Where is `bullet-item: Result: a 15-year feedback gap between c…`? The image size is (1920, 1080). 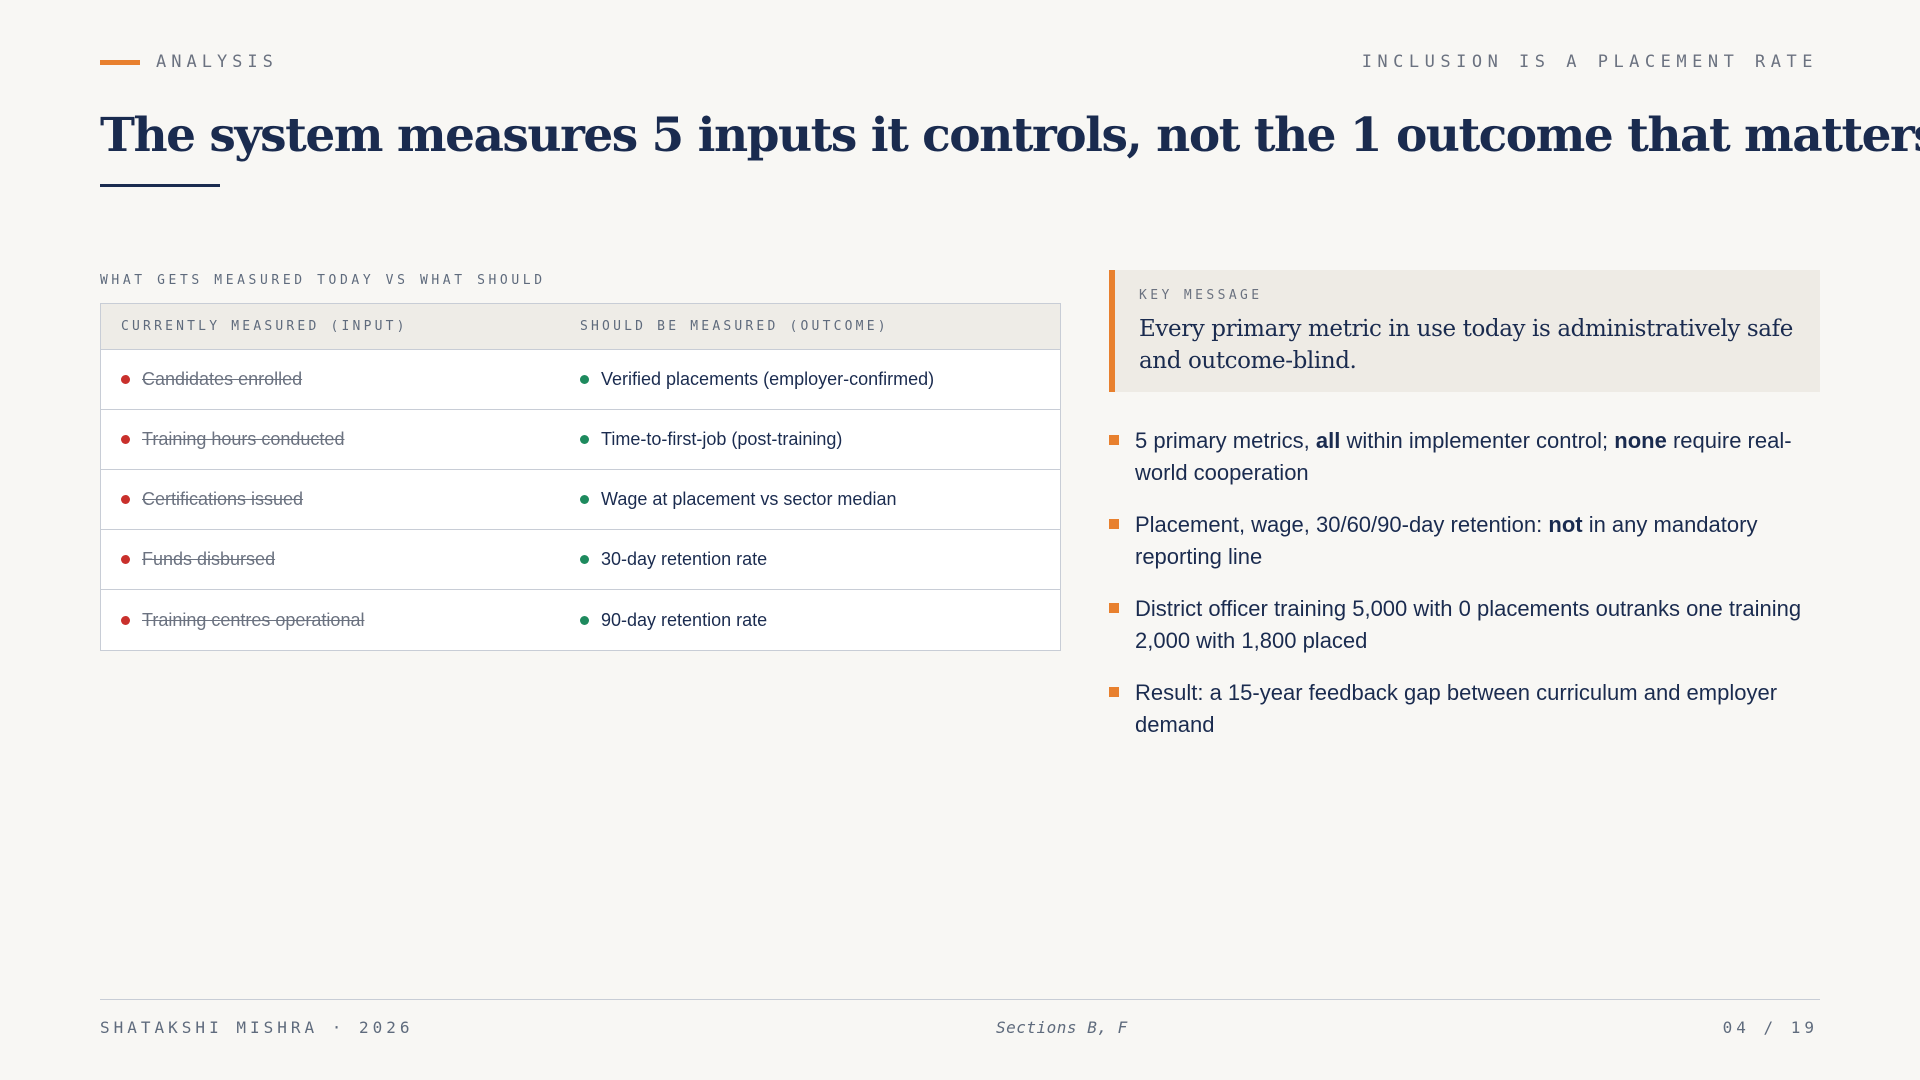 bullet-item: Result: a 15-year feedback gap between c… is located at coordinates (1469, 709).